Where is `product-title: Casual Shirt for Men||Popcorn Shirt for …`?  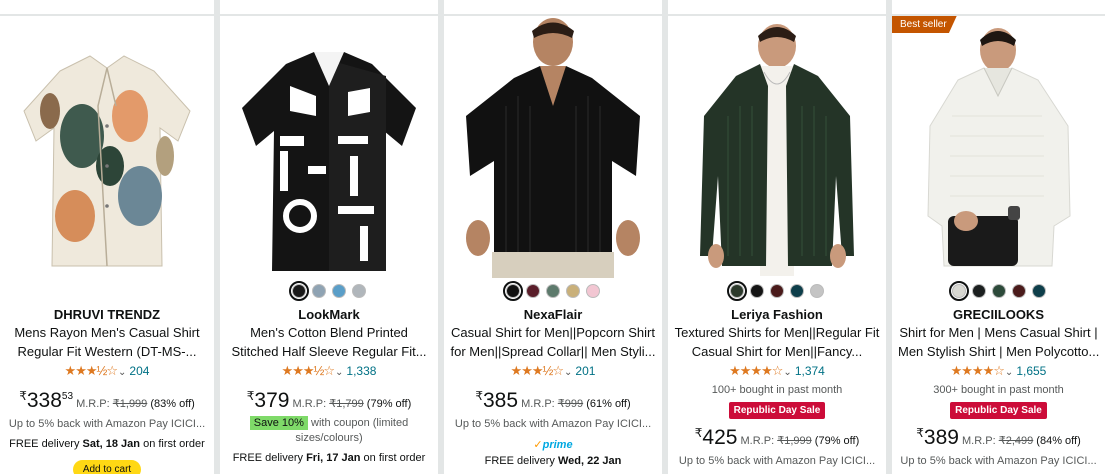
product-title: Casual Shirt for Men||Popcorn Shirt for … is located at coordinates (553, 342).